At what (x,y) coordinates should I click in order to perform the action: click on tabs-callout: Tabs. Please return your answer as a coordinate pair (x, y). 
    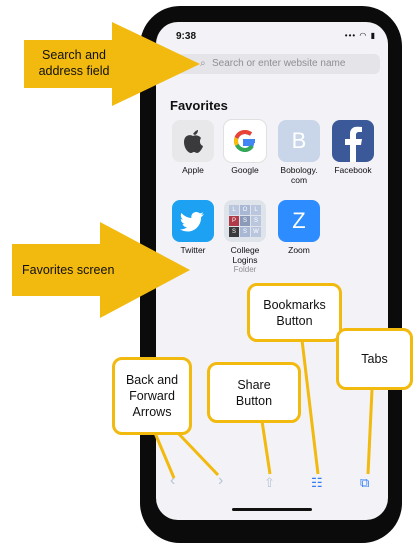
    Looking at the image, I should click on (374, 359).